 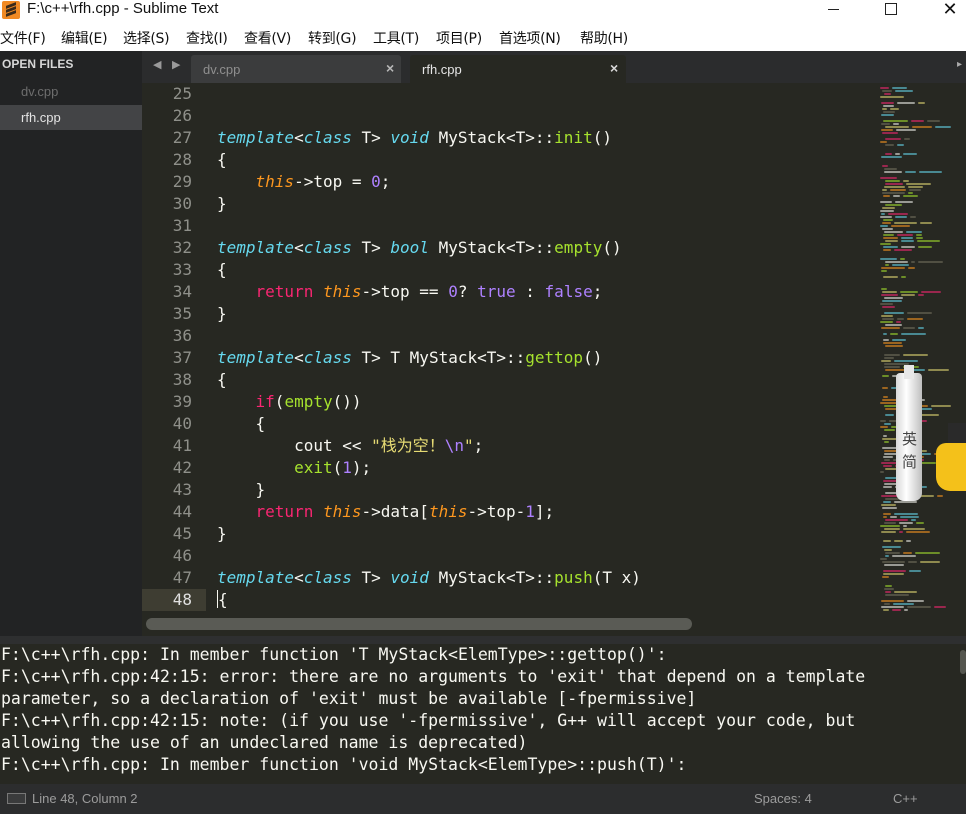 What do you see at coordinates (946, 9) in the screenshot?
I see `close-button: ✕` at bounding box center [946, 9].